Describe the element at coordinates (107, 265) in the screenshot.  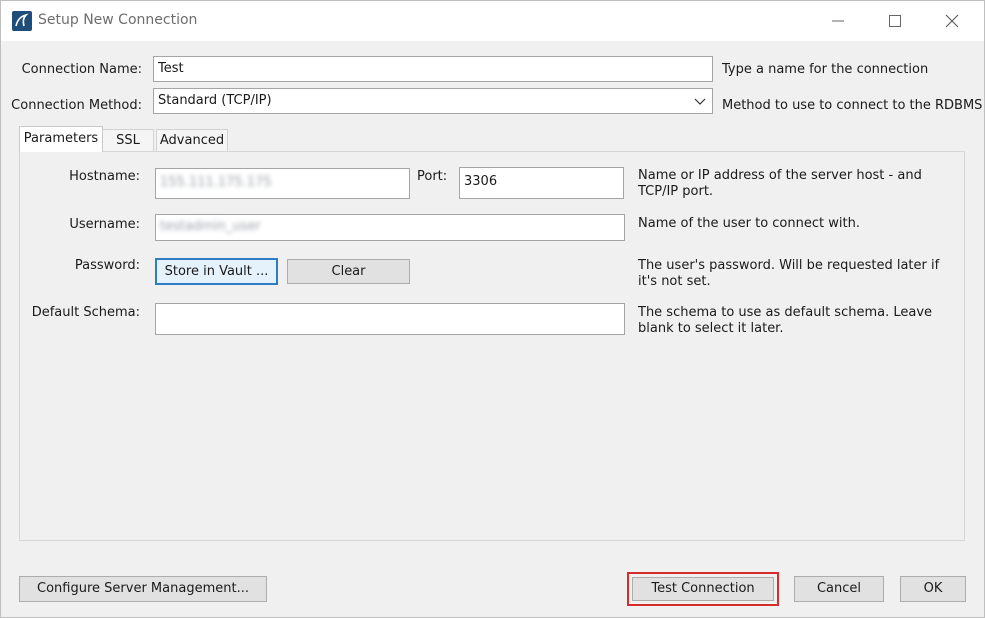
I see `password-label: Password:` at that location.